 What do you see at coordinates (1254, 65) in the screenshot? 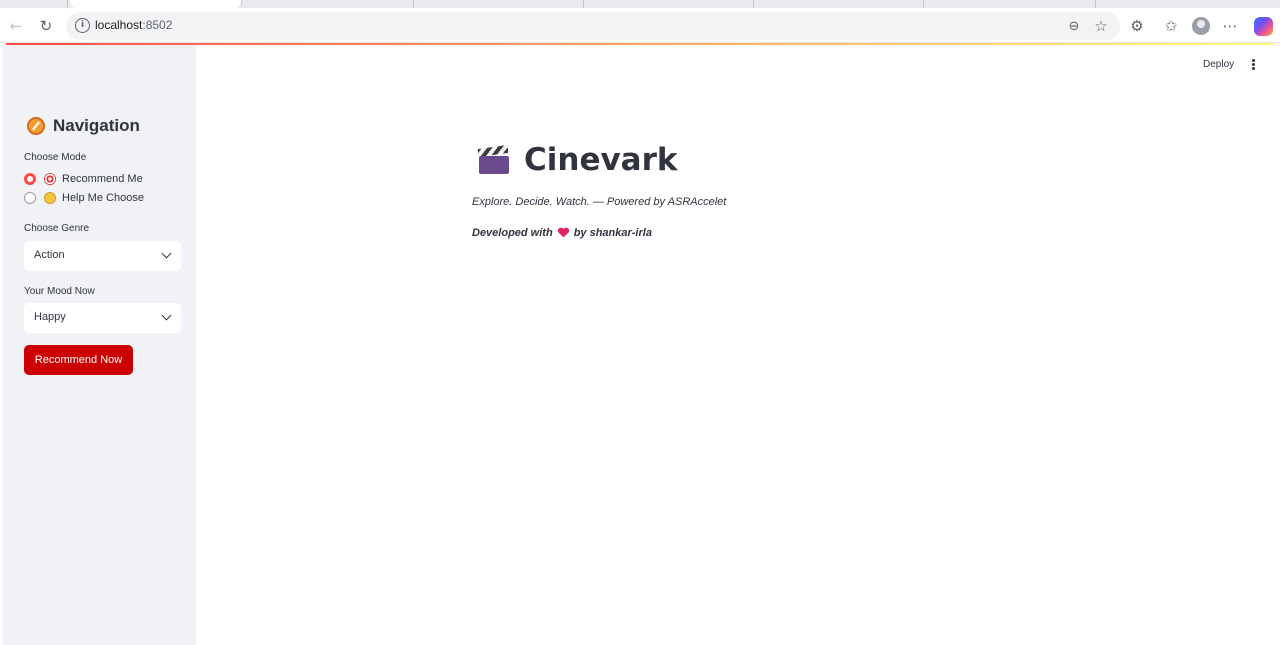
I see `main-menu-icon` at bounding box center [1254, 65].